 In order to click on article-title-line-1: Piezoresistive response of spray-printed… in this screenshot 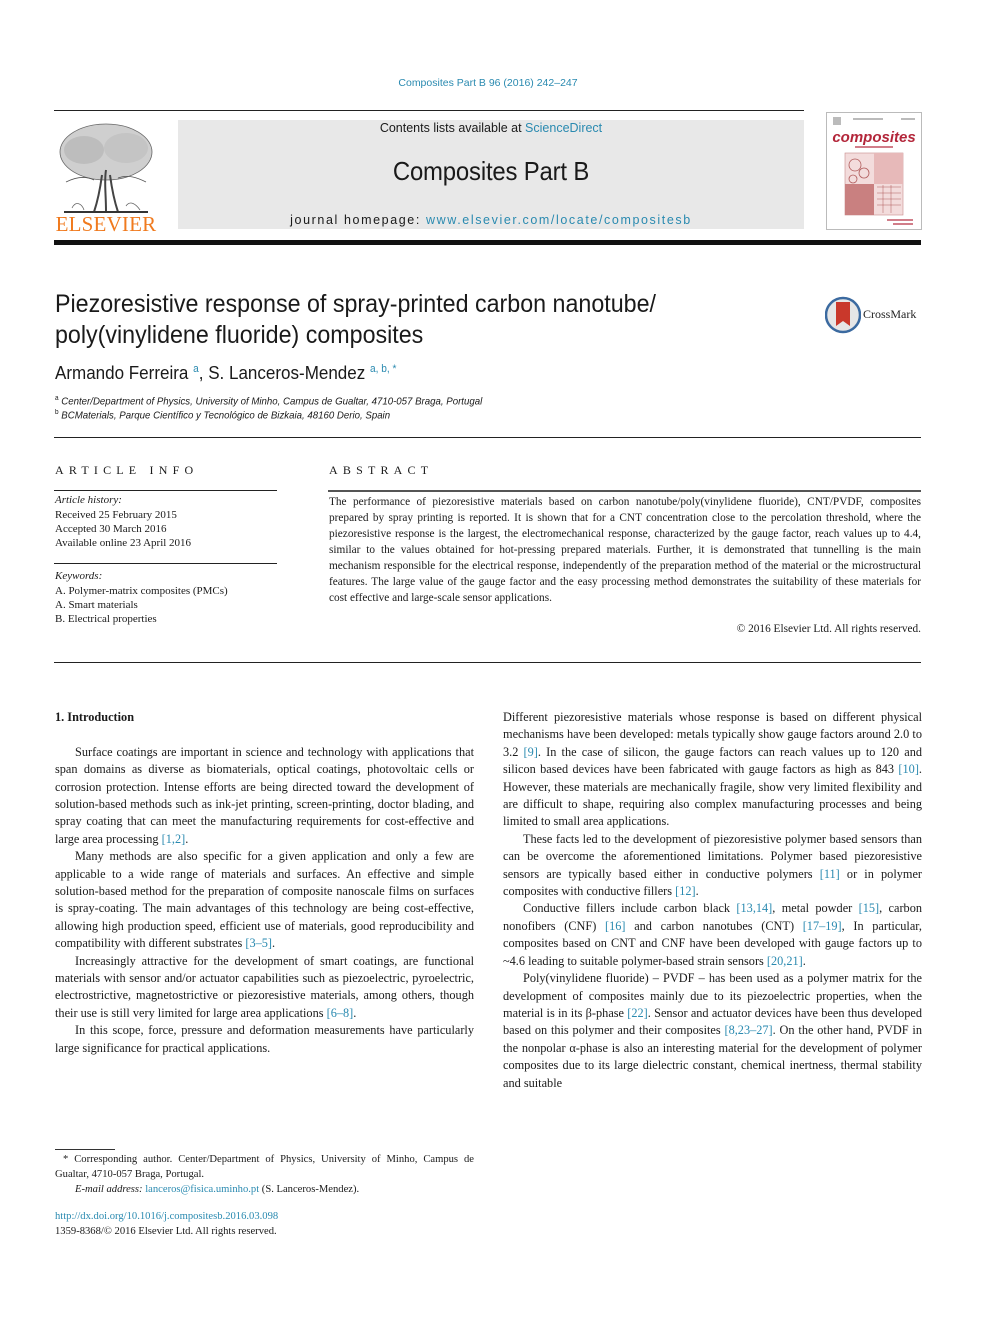, I will do `click(355, 304)`.